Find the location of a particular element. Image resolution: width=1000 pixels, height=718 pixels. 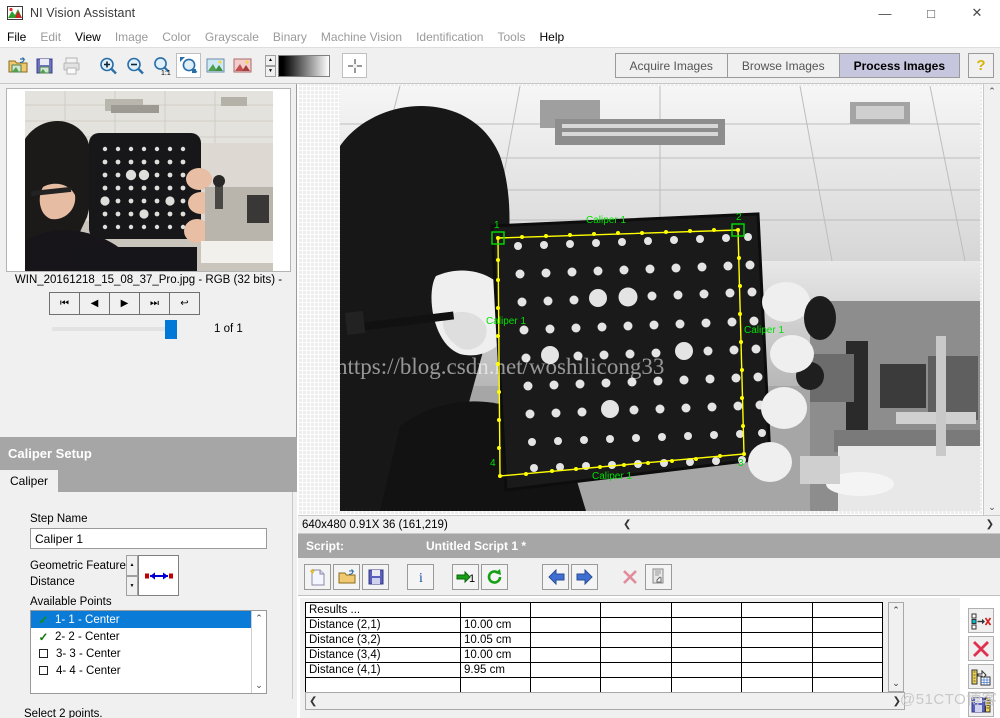

image-slider-thumb is located at coordinates (171, 329).